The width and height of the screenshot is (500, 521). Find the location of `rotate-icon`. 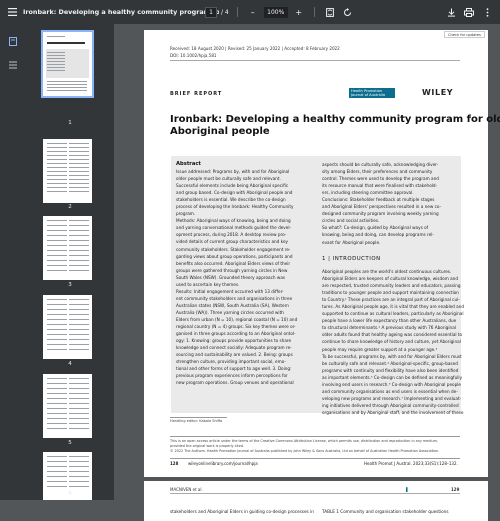

rotate-icon is located at coordinates (348, 12).